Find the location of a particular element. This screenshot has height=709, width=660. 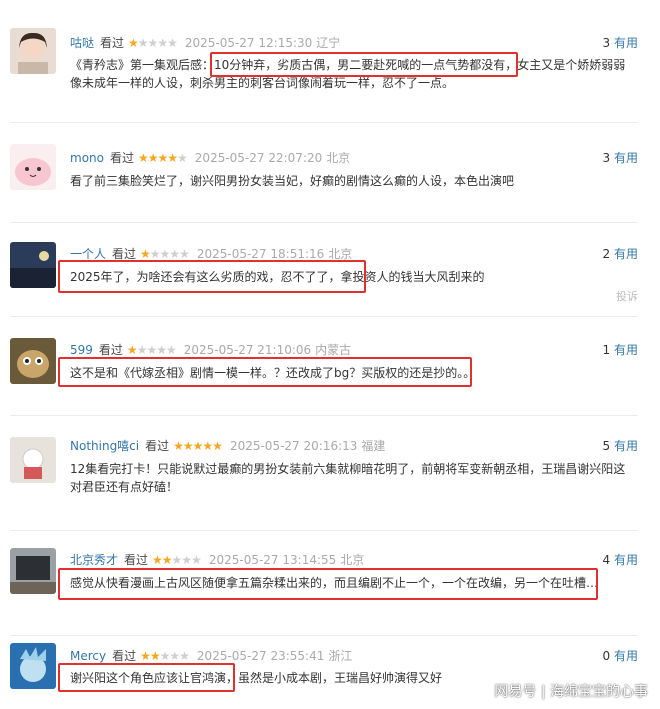

comment-meta: 北京秀才 看过 ★★★★★ 2025-05-27 13:14:55 北京 is located at coordinates (217, 559).